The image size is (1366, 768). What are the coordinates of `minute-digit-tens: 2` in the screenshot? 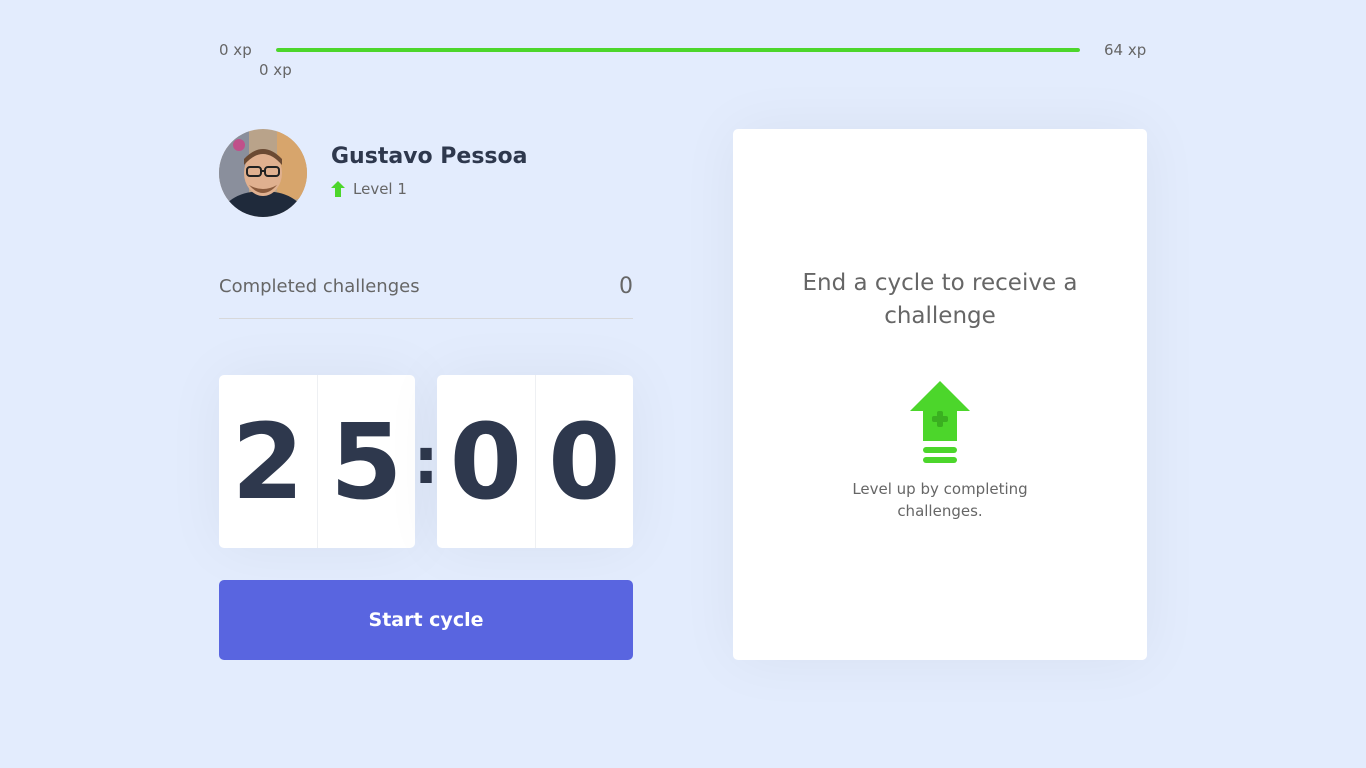 It's located at (267, 461).